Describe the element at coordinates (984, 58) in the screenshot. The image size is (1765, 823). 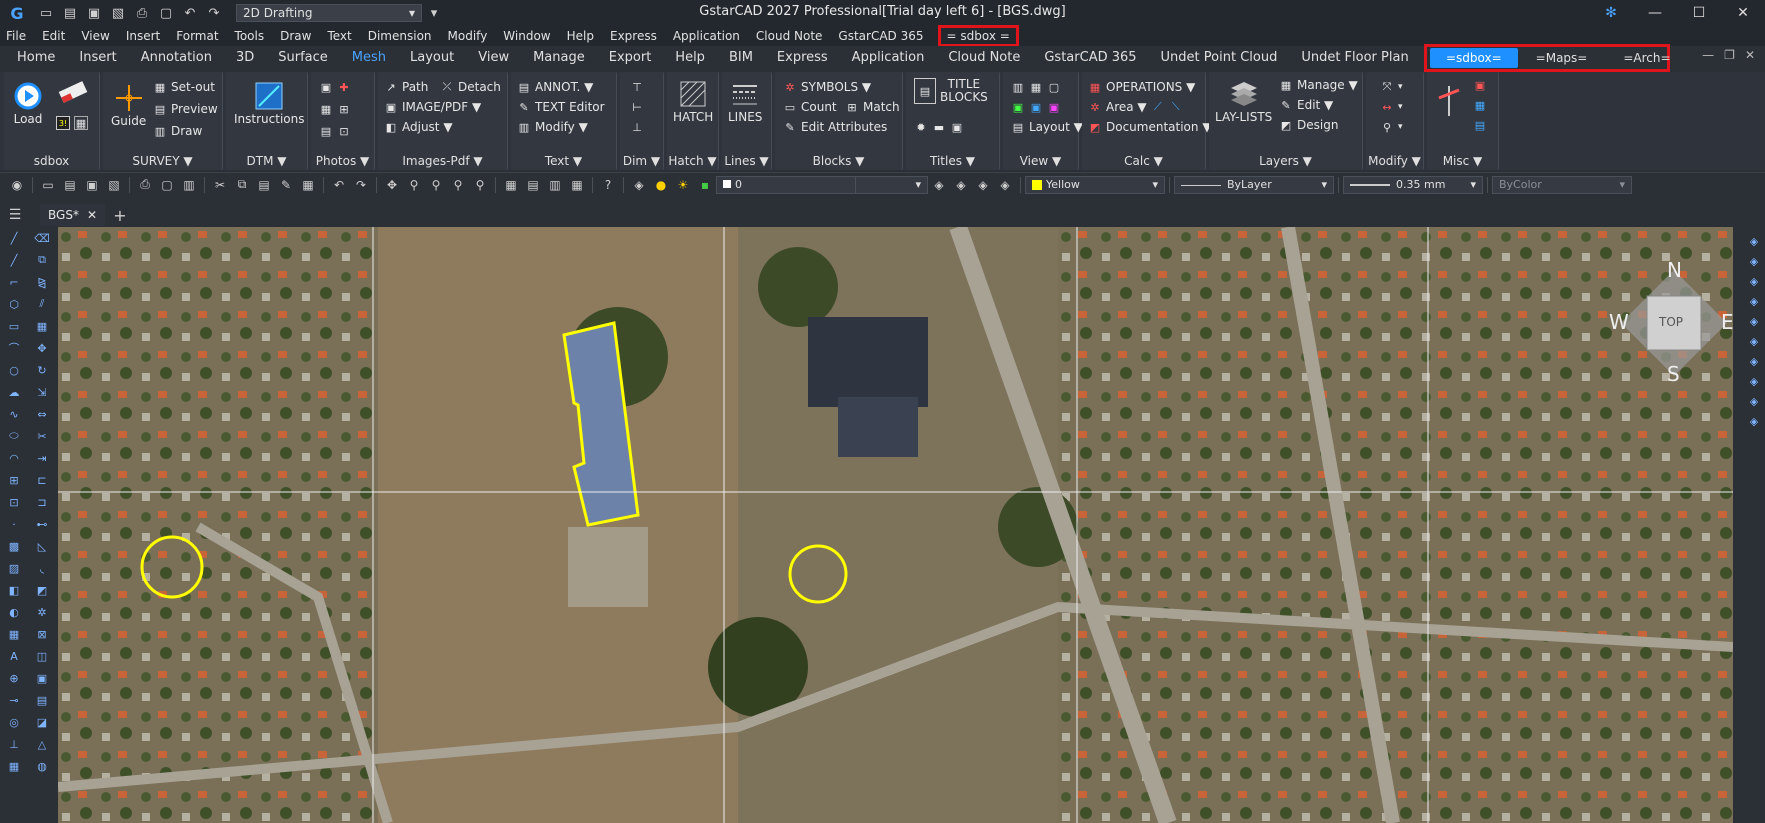
I see `tab-cloud-note: Cloud Note` at that location.